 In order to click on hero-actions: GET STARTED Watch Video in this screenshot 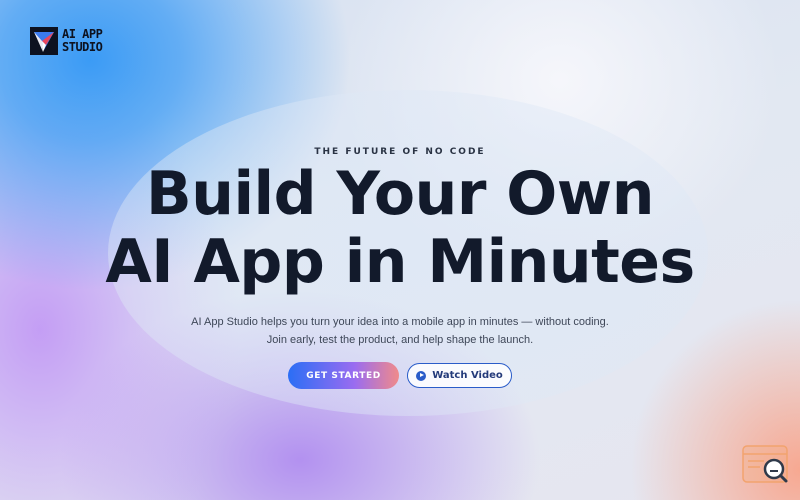, I will do `click(400, 375)`.